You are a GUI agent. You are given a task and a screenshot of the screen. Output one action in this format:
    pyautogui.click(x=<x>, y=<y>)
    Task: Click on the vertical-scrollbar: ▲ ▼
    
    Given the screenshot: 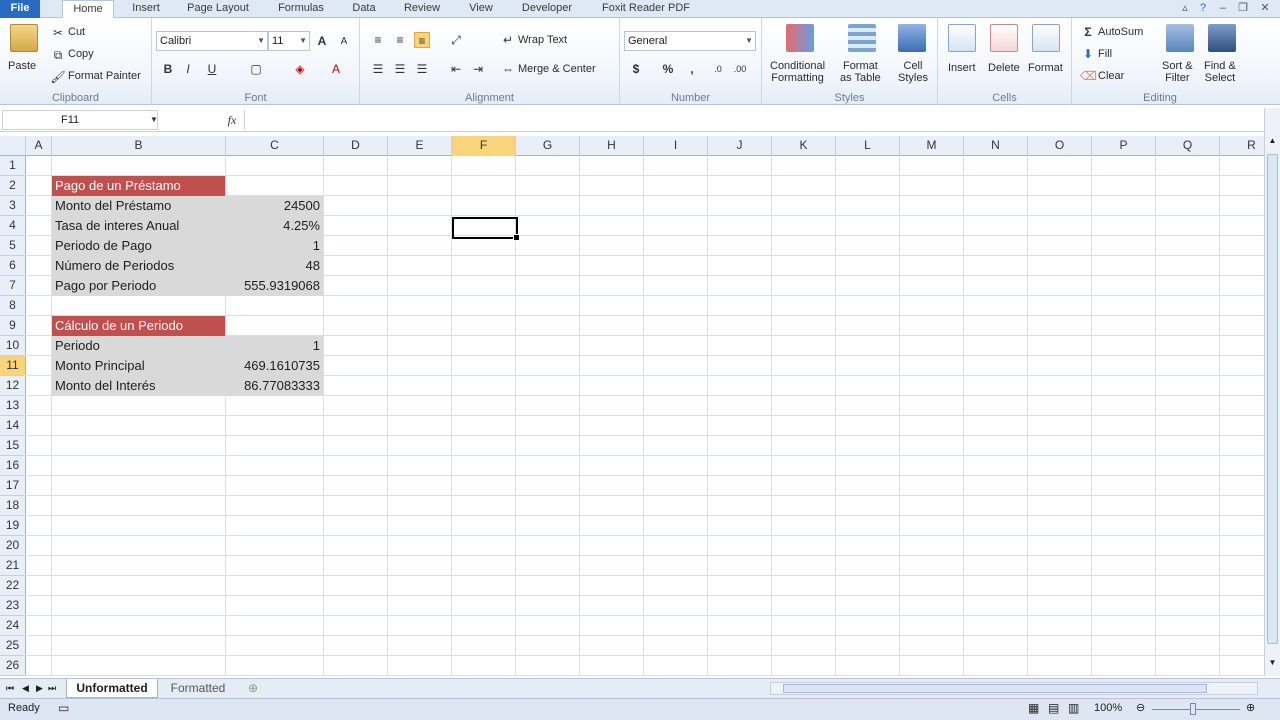 What is the action you would take?
    pyautogui.click(x=1272, y=392)
    